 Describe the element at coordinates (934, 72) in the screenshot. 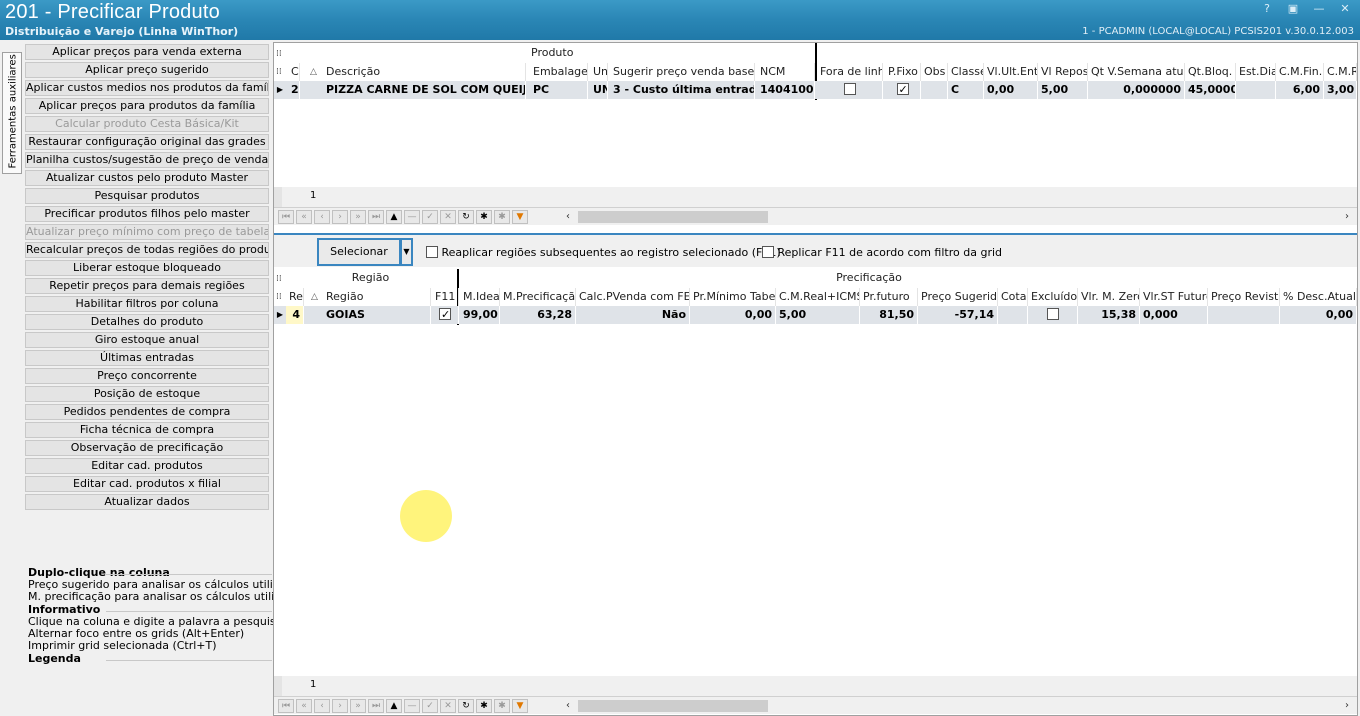

I see `column-header: Obs` at that location.